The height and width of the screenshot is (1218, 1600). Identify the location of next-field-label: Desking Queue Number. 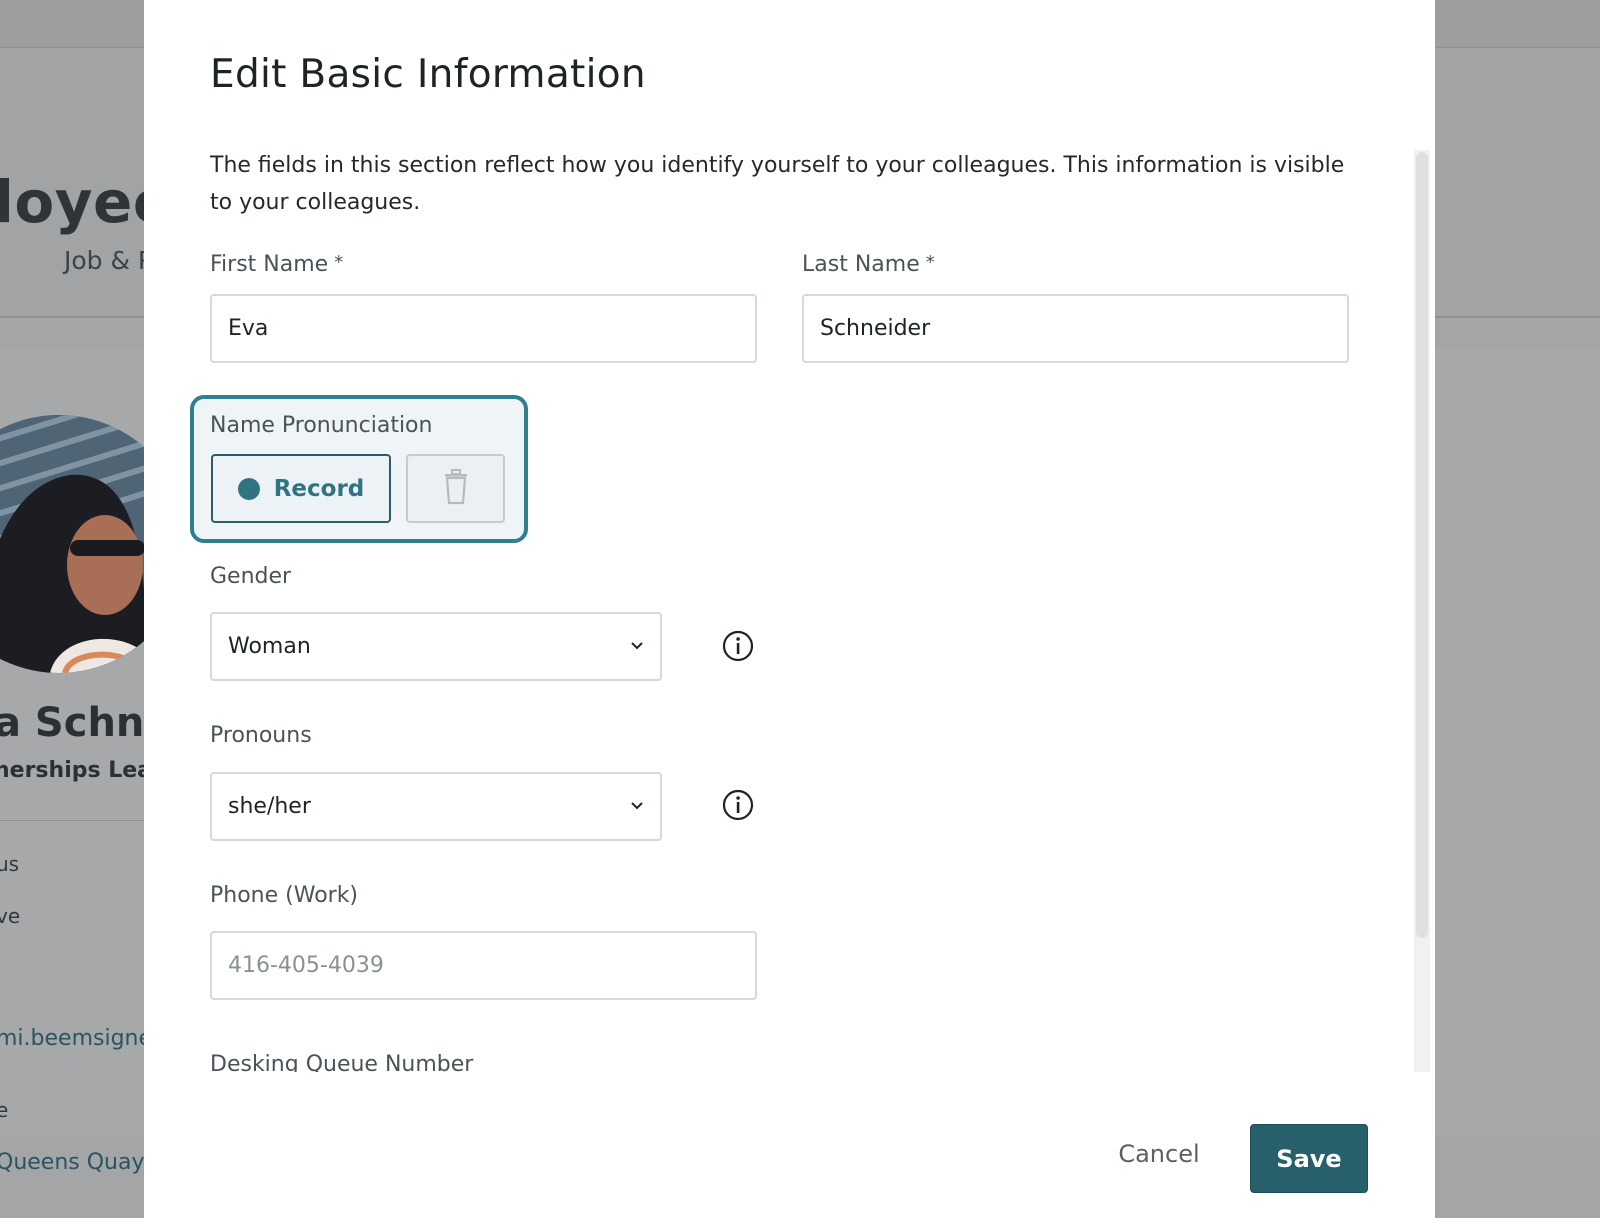
(342, 1062).